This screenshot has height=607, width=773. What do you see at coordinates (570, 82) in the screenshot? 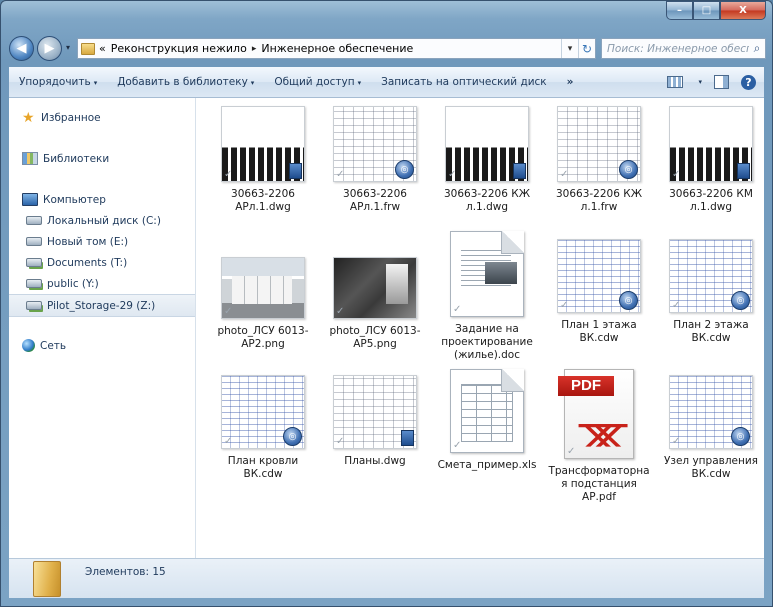
I see `more-commands-button: »` at bounding box center [570, 82].